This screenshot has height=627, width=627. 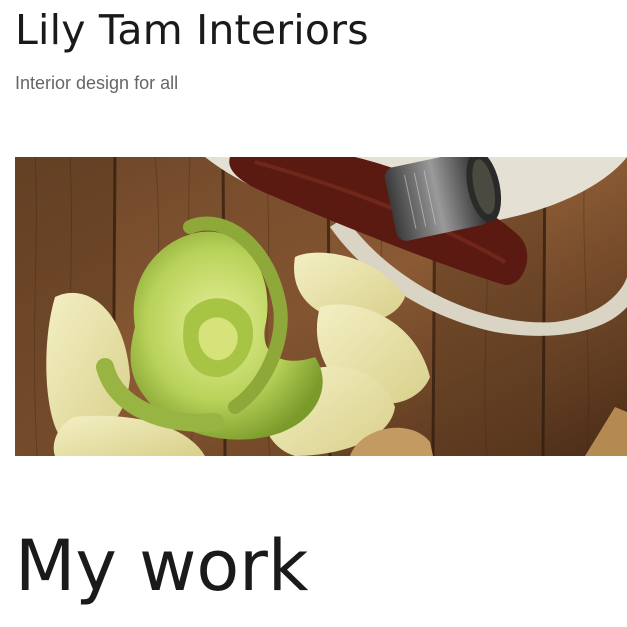 What do you see at coordinates (97, 83) in the screenshot?
I see `site-tagline: Interior design for all` at bounding box center [97, 83].